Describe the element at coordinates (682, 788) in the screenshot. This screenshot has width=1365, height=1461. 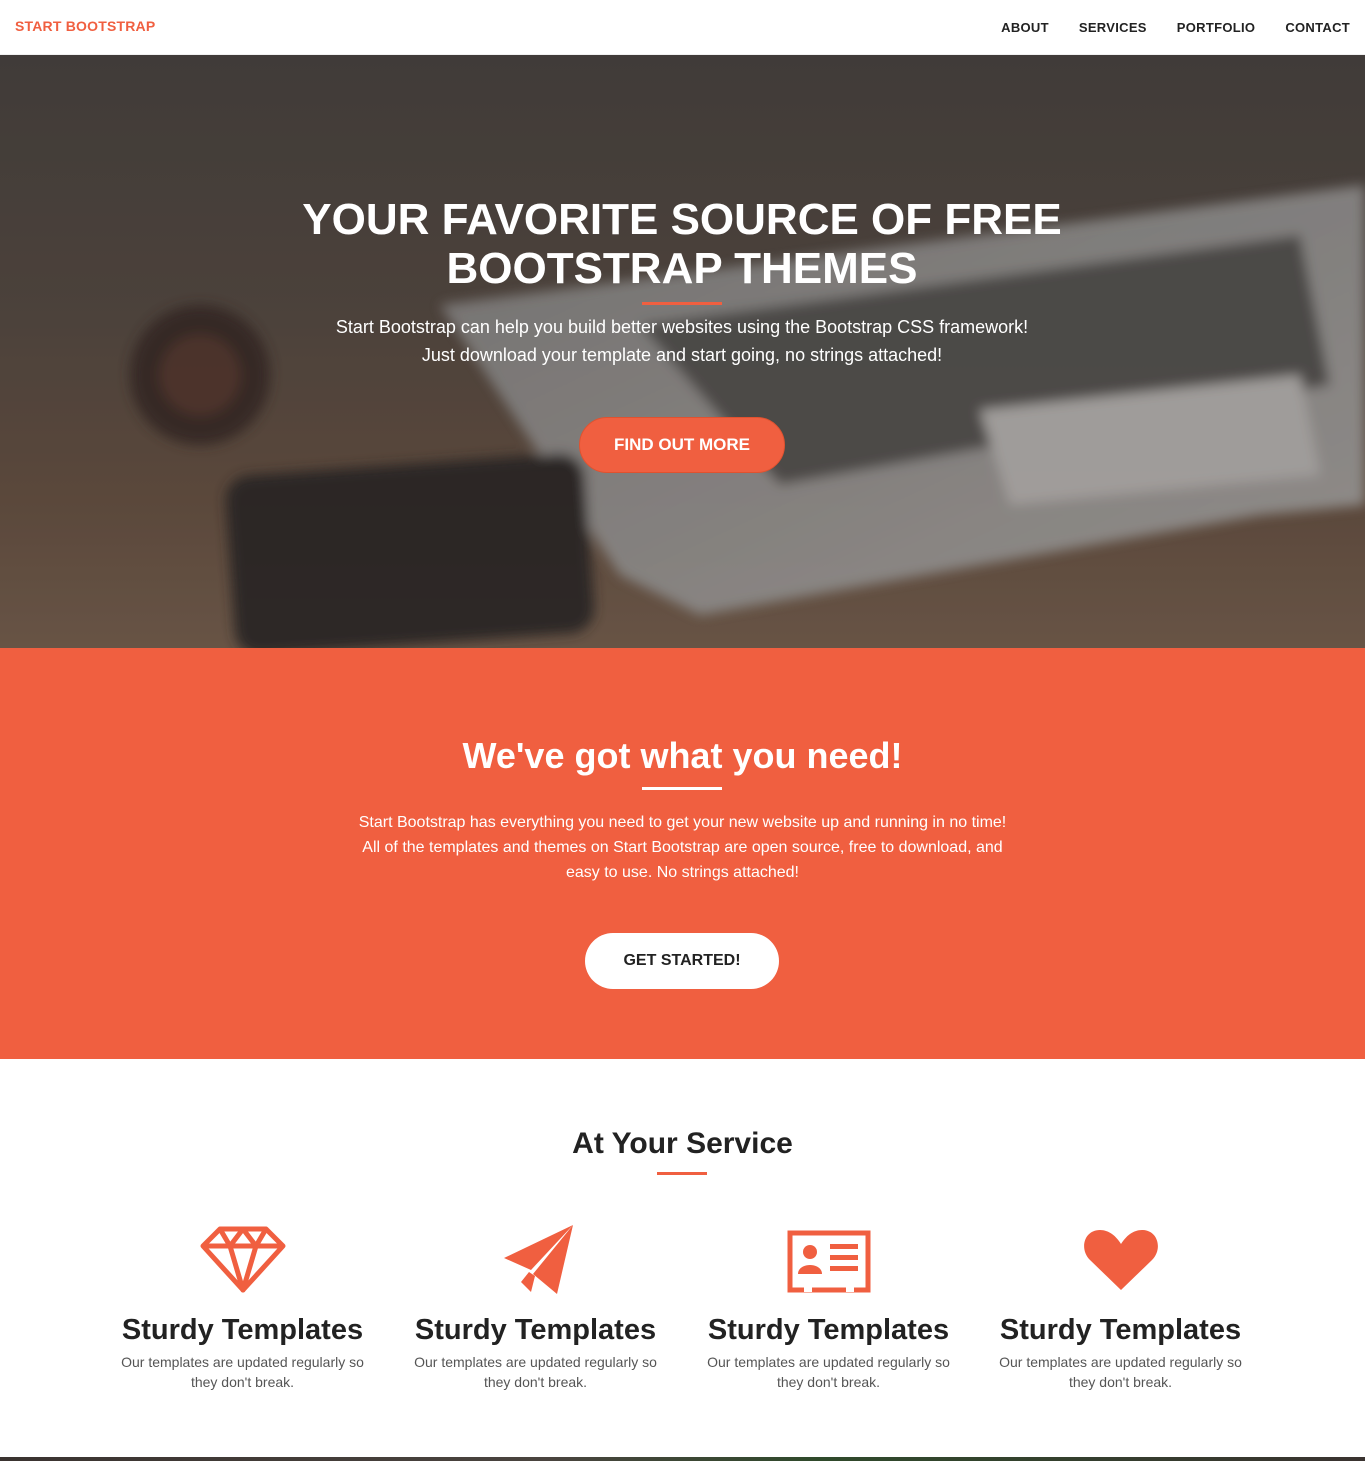
I see `about-divider` at that location.